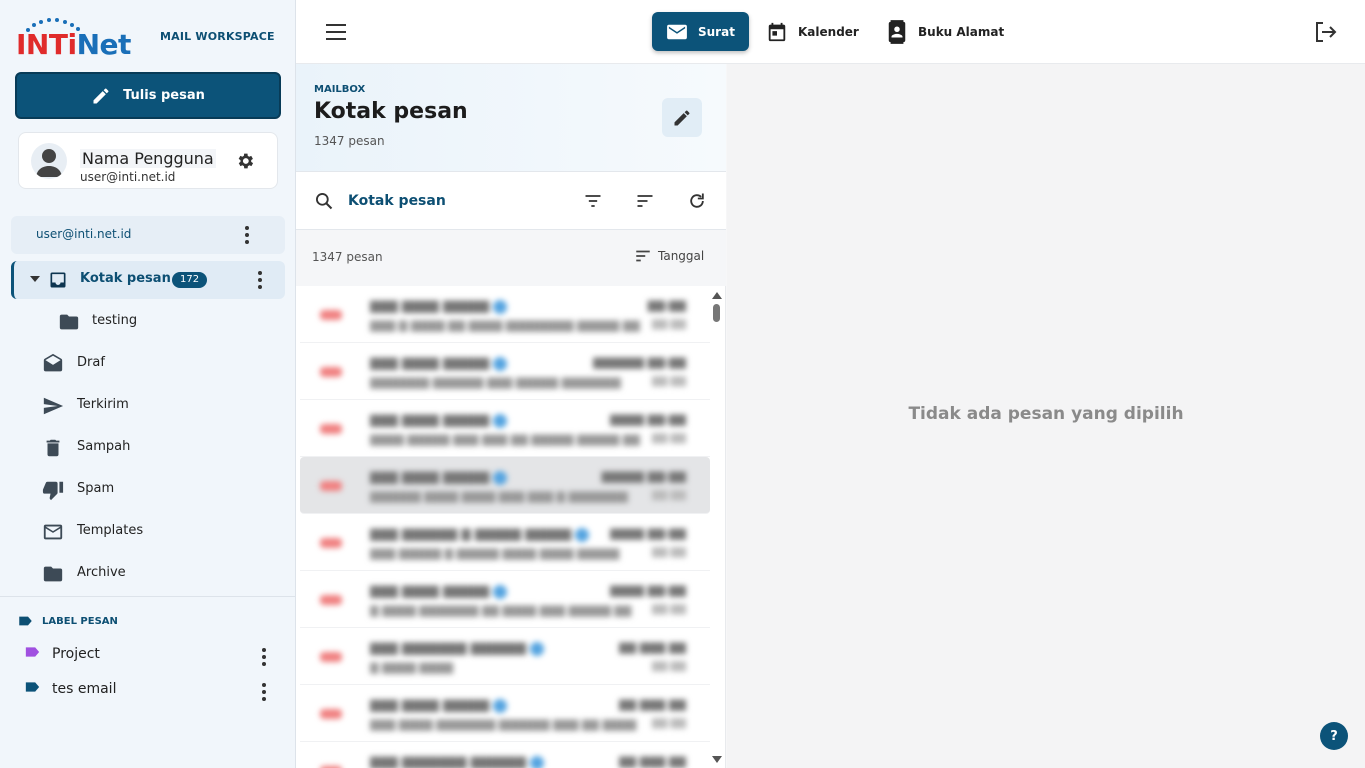 The height and width of the screenshot is (768, 1365). I want to click on label-item-project: Project, so click(147, 656).